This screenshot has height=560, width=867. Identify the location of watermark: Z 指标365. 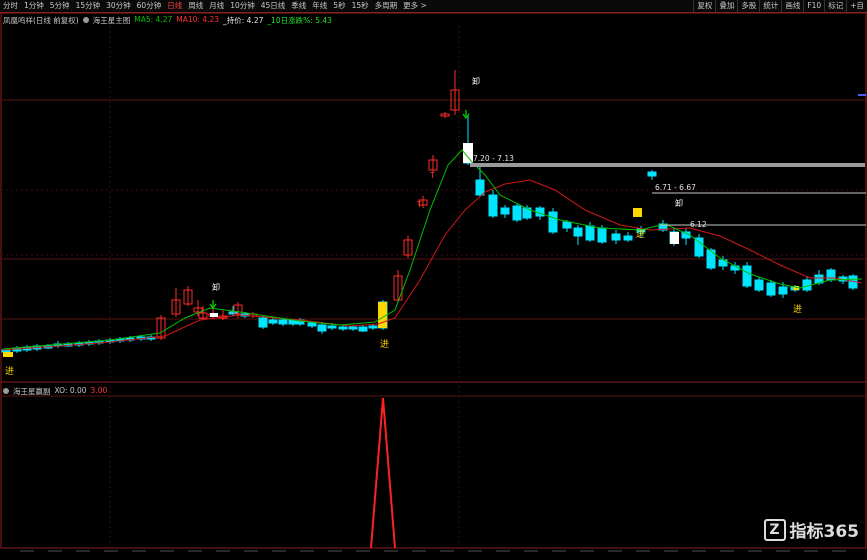
(811, 529).